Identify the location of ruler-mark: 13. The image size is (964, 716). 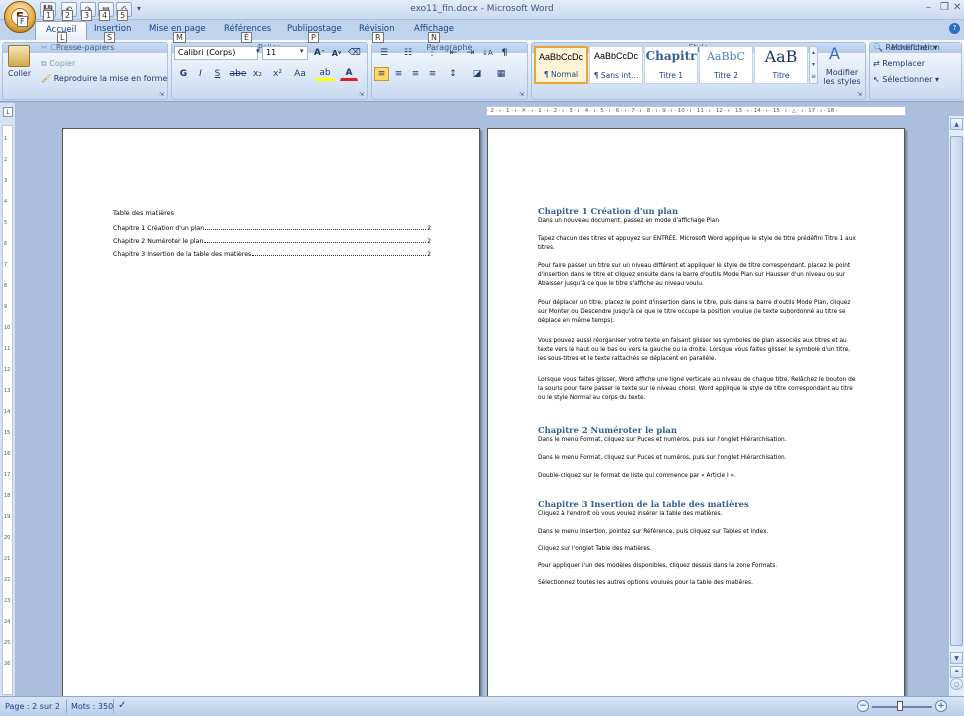
(7, 391).